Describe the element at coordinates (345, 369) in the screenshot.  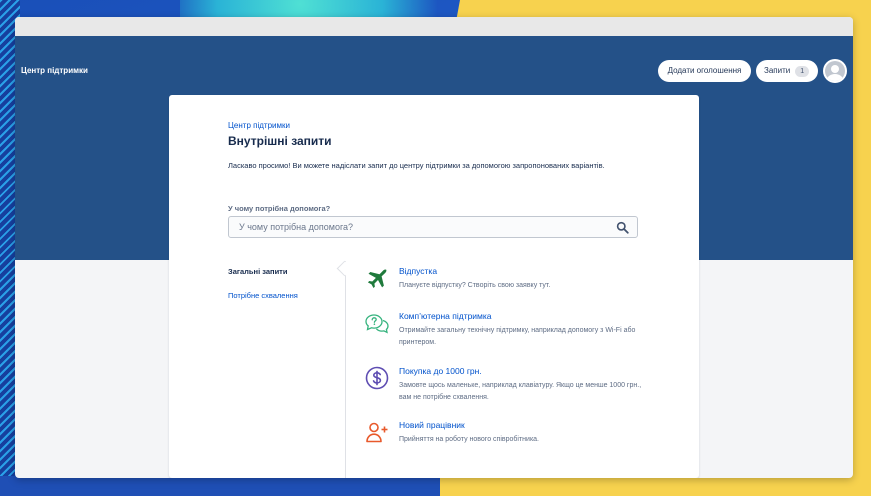
I see `nav-divider` at that location.